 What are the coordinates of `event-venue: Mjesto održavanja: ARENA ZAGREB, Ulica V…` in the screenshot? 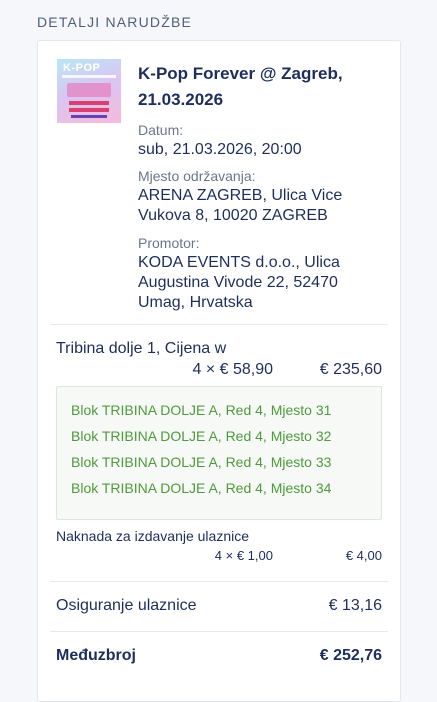 It's located at (258, 196).